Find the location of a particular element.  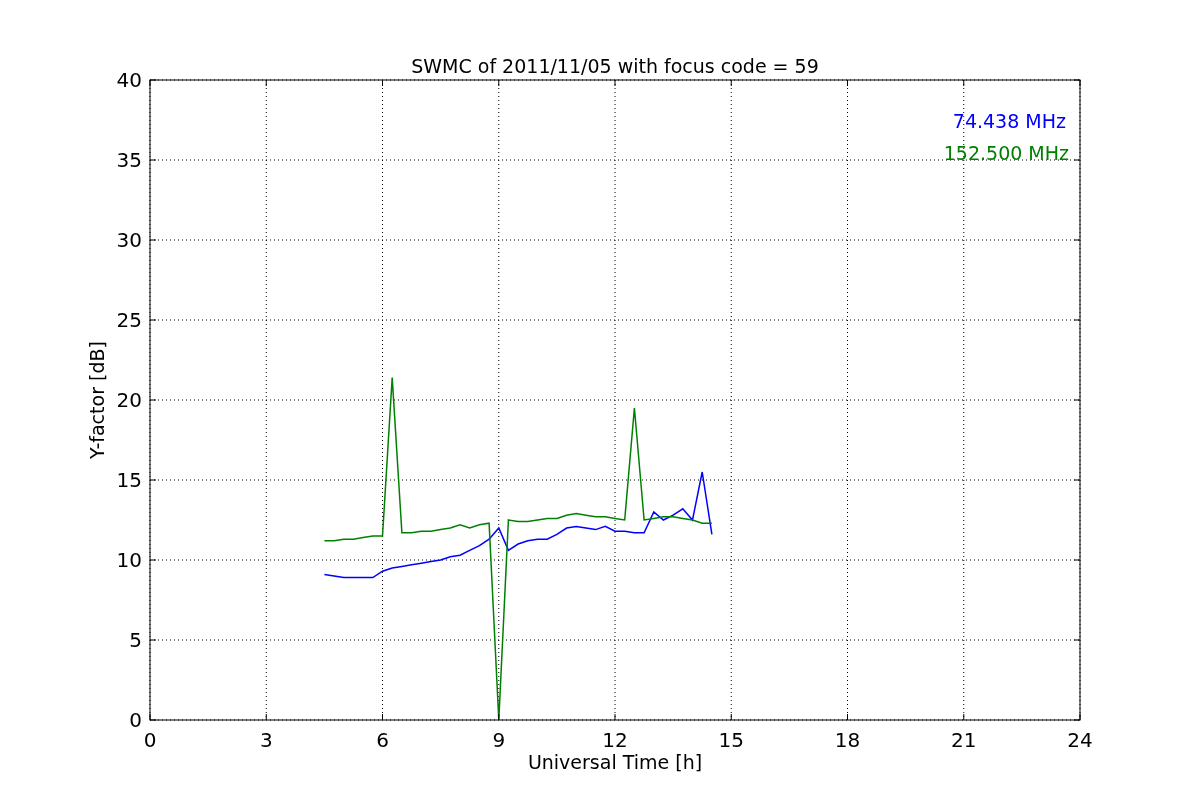

chart-title: SWMC of 2011/11/05 with focus code = 59 is located at coordinates (615, 66).